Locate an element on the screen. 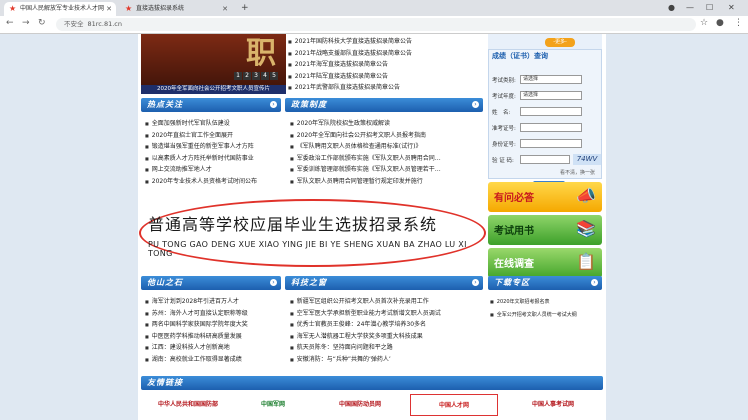 Image resolution: width=748 pixels, height=420 pixels. score-query-title: 成绩（证书）查询 is located at coordinates (520, 56).